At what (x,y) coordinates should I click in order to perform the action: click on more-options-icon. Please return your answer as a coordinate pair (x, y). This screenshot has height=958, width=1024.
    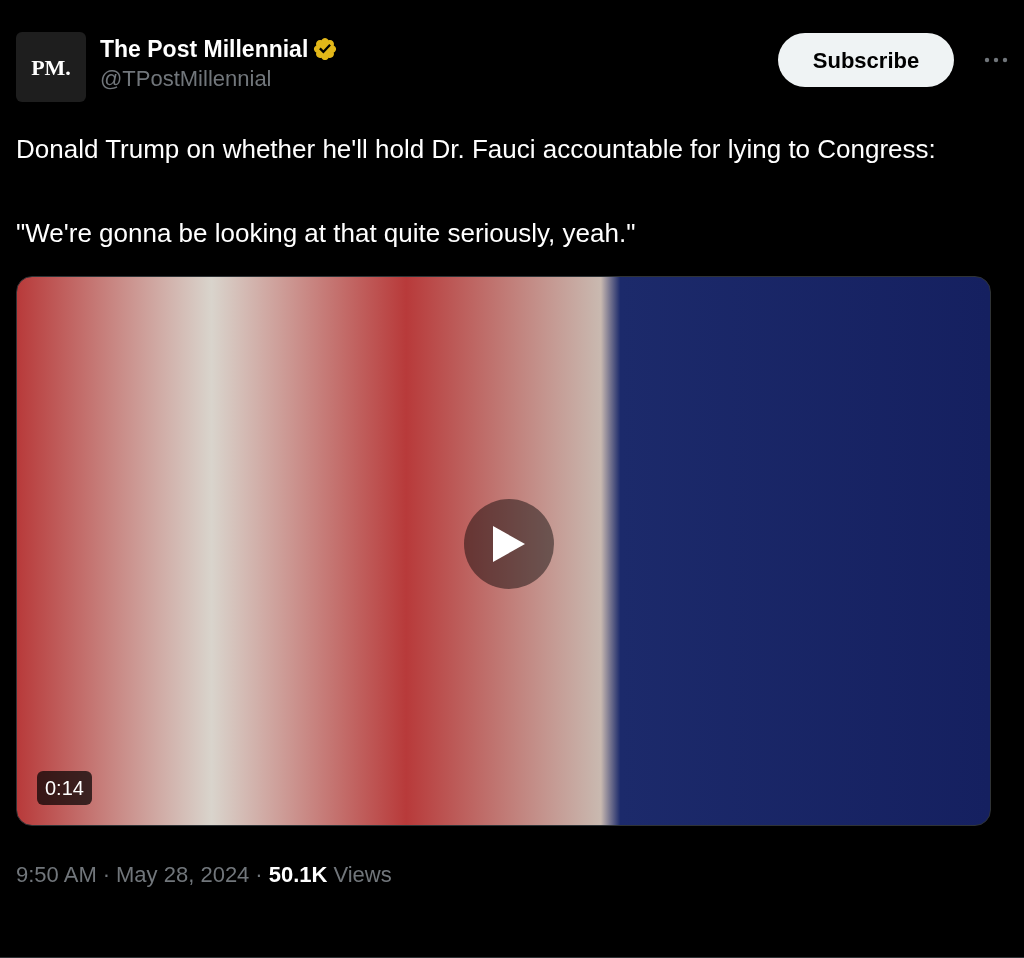
    Looking at the image, I should click on (996, 60).